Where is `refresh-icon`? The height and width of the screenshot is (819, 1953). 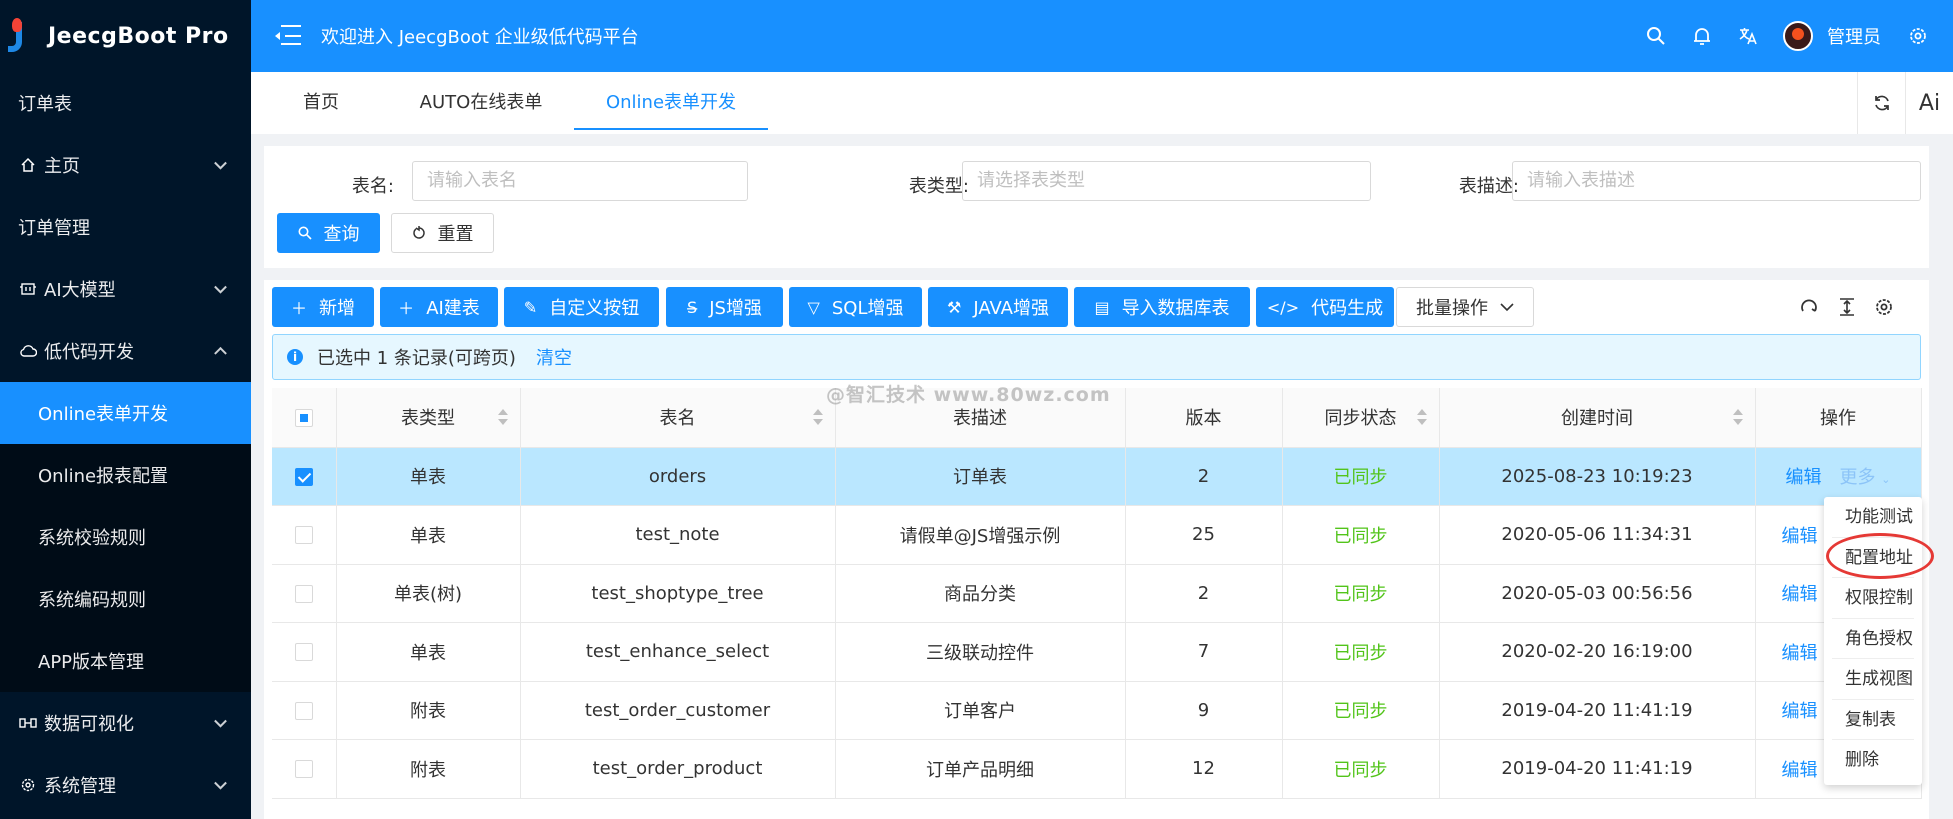 refresh-icon is located at coordinates (1881, 103).